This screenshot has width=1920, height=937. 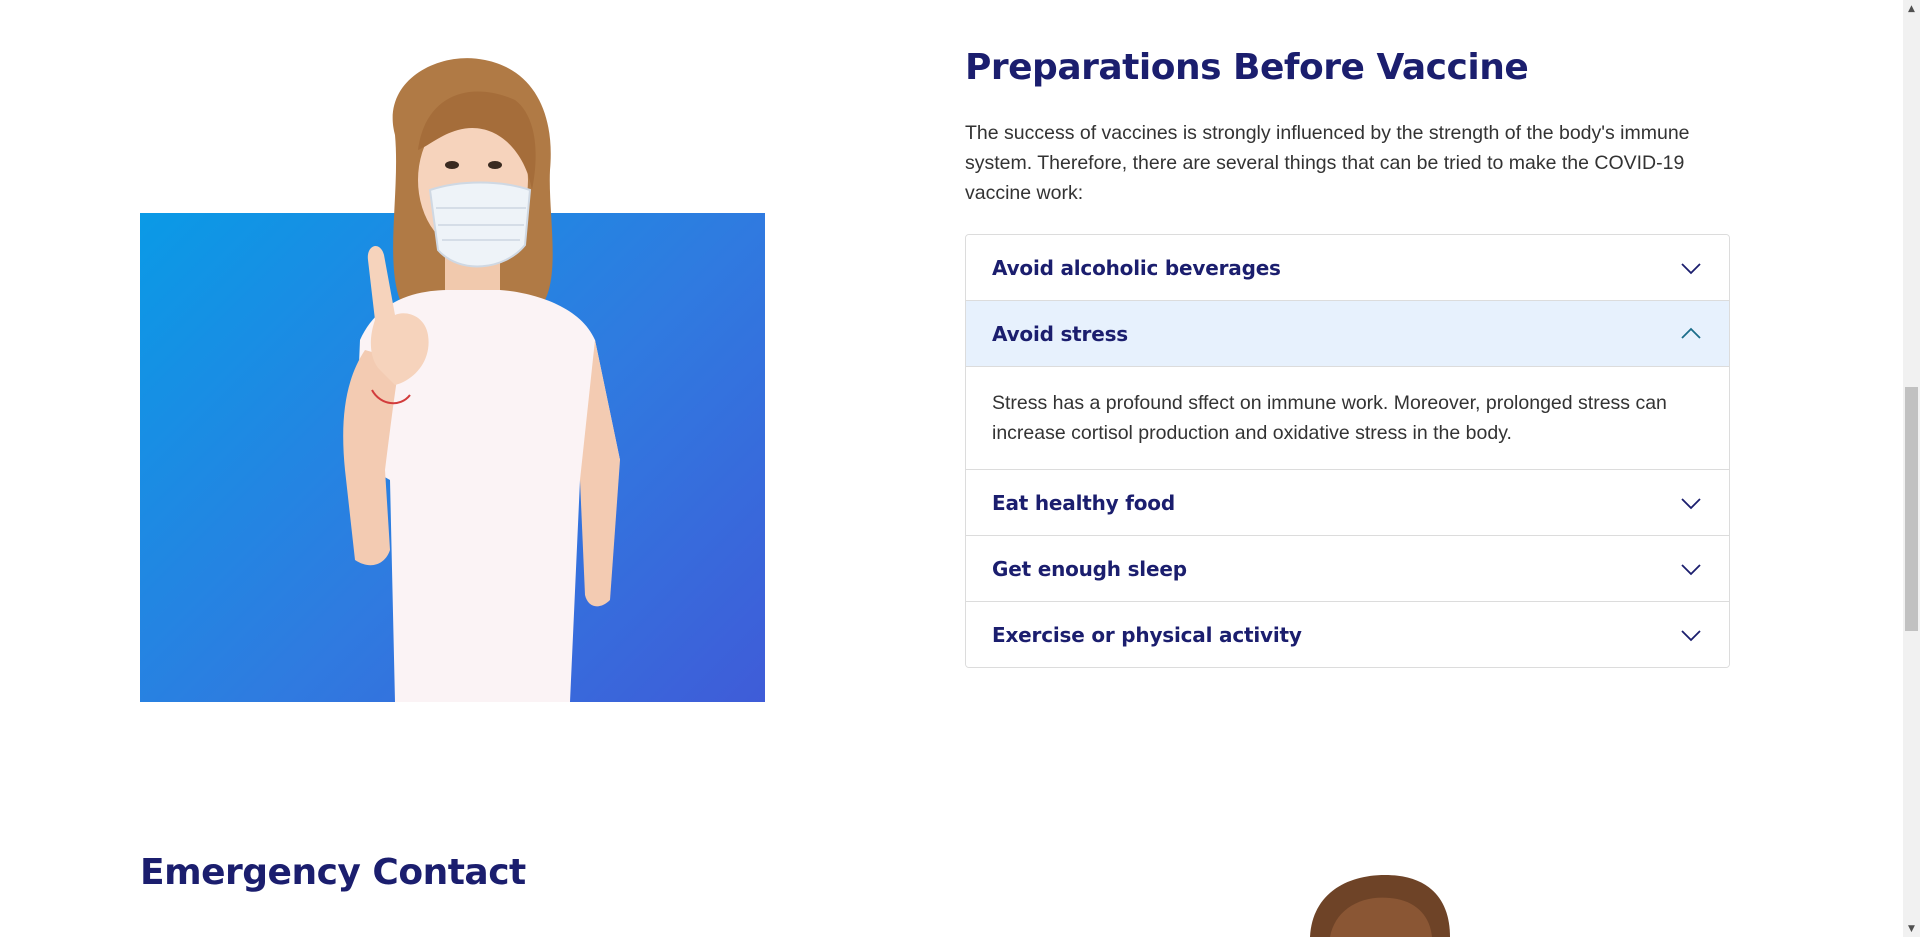 I want to click on accordion-header-sleep: Get enough sleep, so click(x=1347, y=568).